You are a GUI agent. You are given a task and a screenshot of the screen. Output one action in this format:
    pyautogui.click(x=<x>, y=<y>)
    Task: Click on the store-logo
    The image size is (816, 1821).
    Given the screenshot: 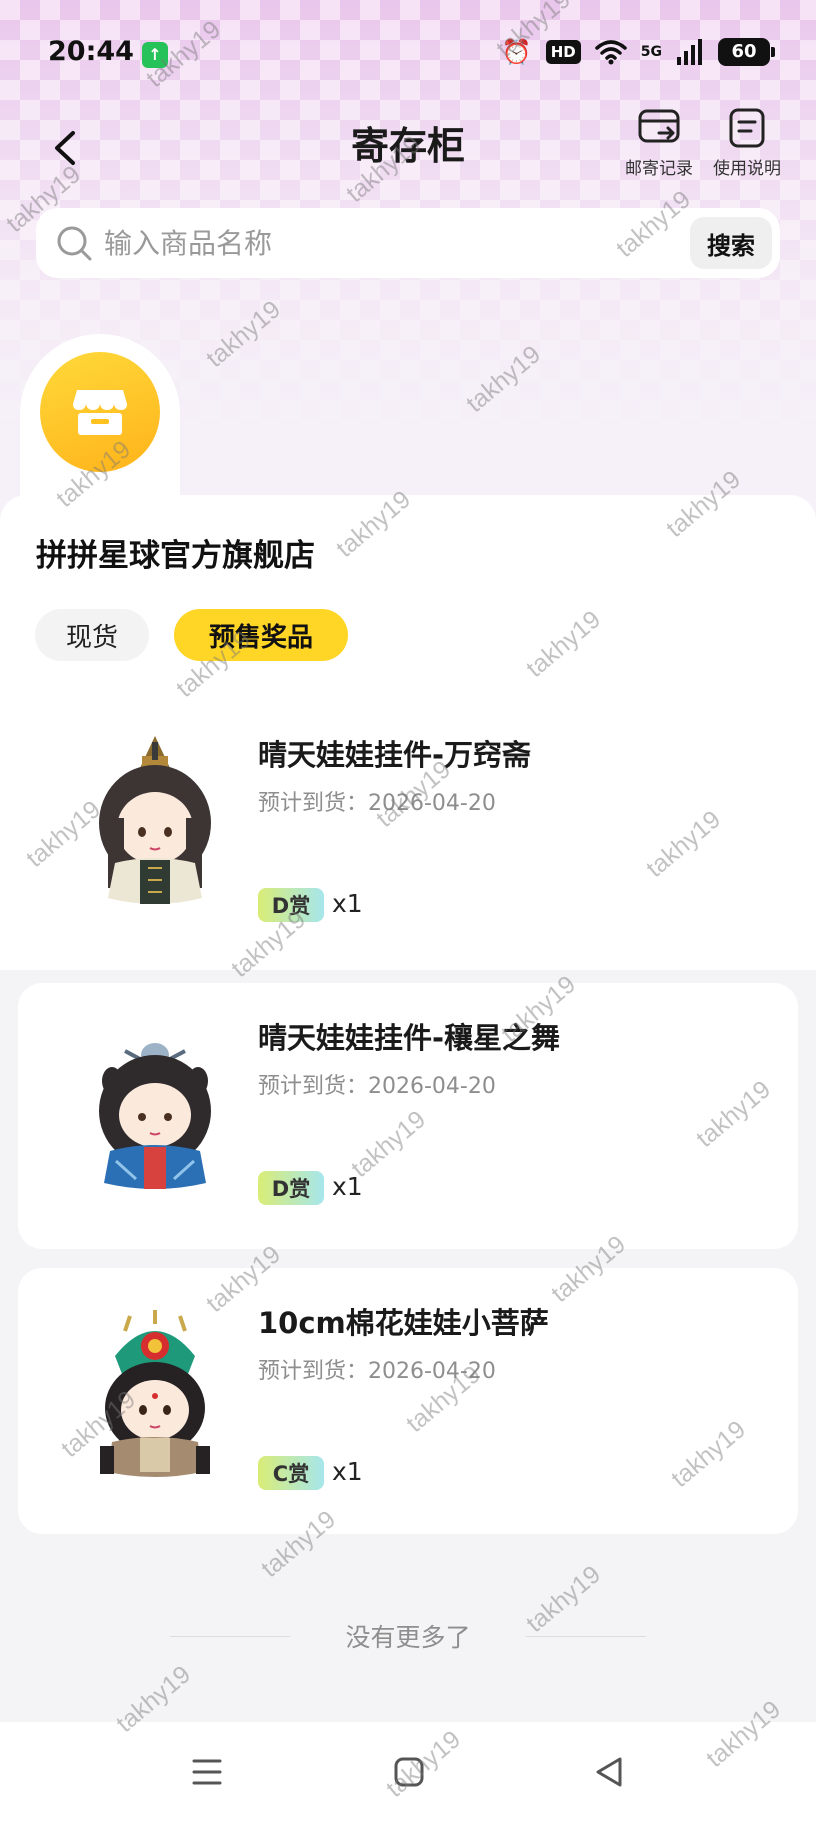 What is the action you would take?
    pyautogui.click(x=100, y=412)
    